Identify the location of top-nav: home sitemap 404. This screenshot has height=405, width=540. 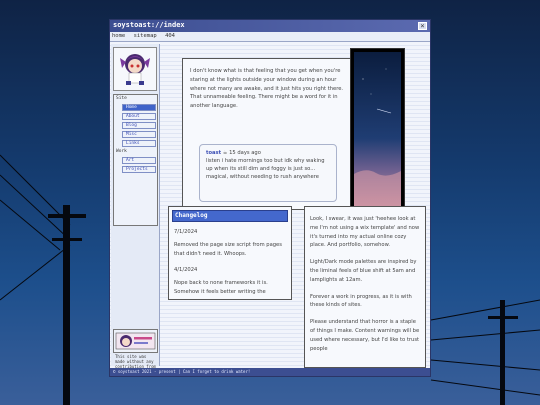
(146, 36).